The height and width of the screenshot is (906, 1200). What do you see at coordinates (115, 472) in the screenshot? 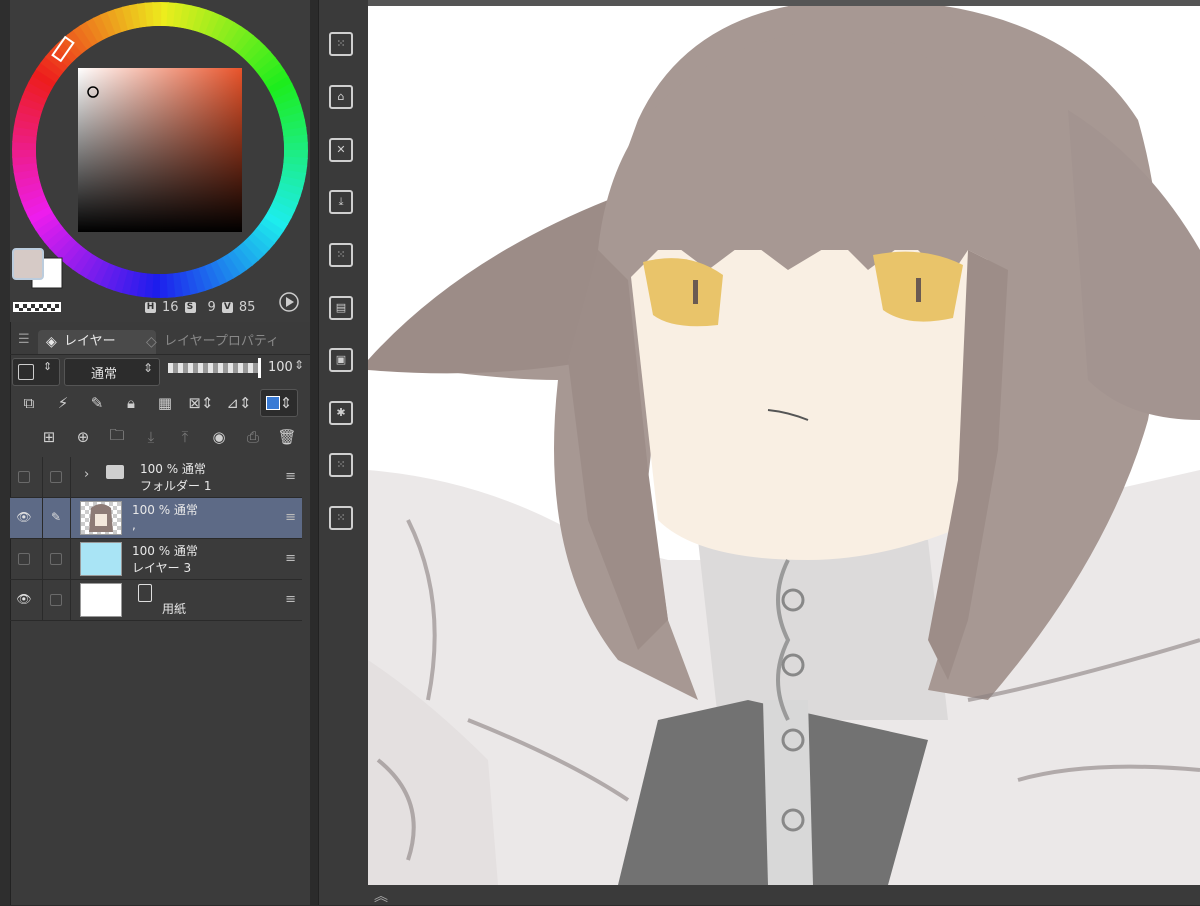
I see `folder-icon` at bounding box center [115, 472].